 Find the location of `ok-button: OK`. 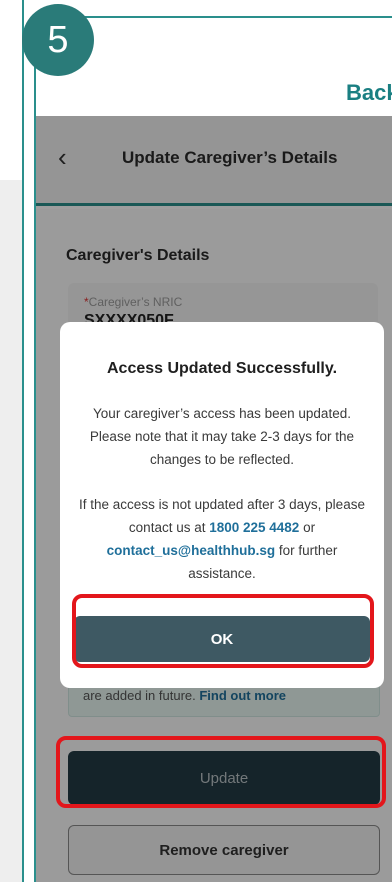

ok-button: OK is located at coordinates (222, 639).